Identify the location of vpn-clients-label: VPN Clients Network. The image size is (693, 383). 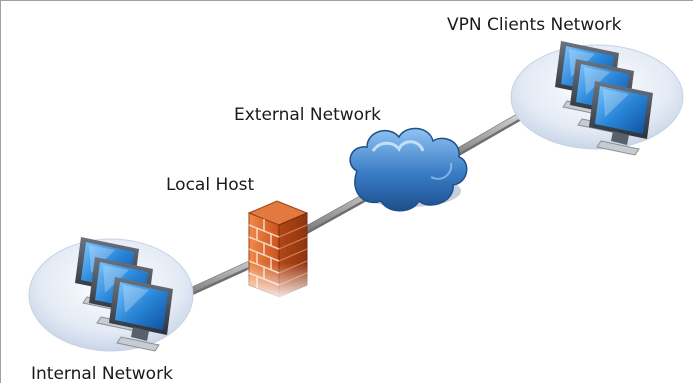
(534, 25).